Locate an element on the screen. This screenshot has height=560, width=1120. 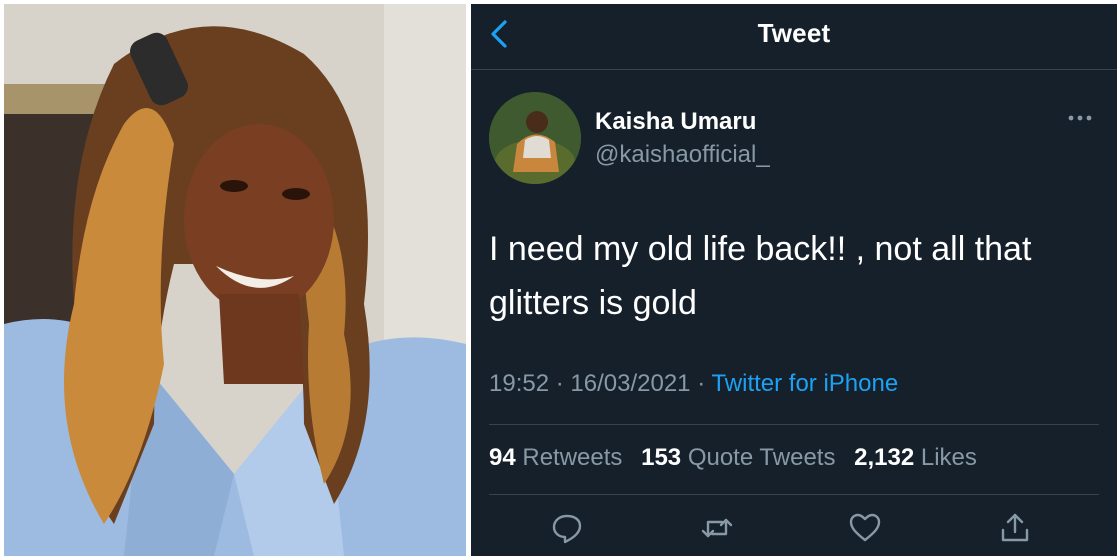
retweets-label: Retweets is located at coordinates (572, 457).